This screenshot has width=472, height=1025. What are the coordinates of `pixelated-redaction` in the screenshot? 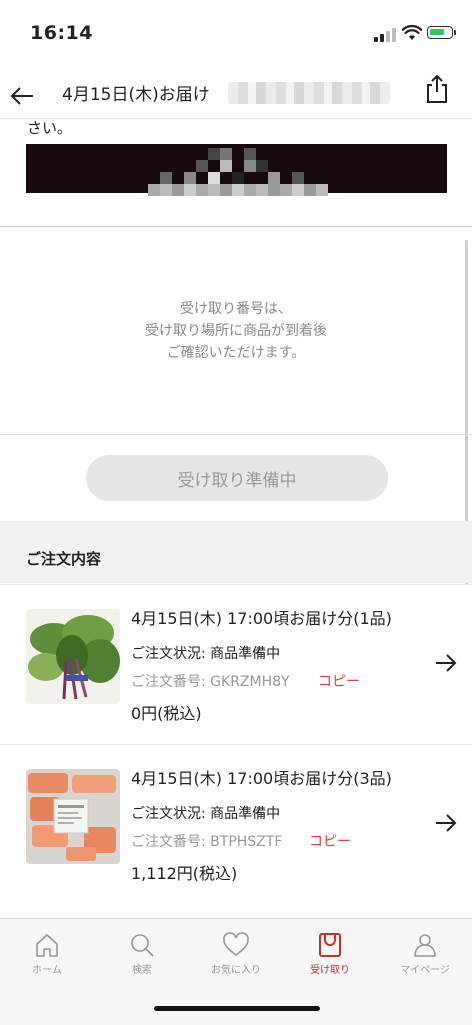 It's located at (238, 173).